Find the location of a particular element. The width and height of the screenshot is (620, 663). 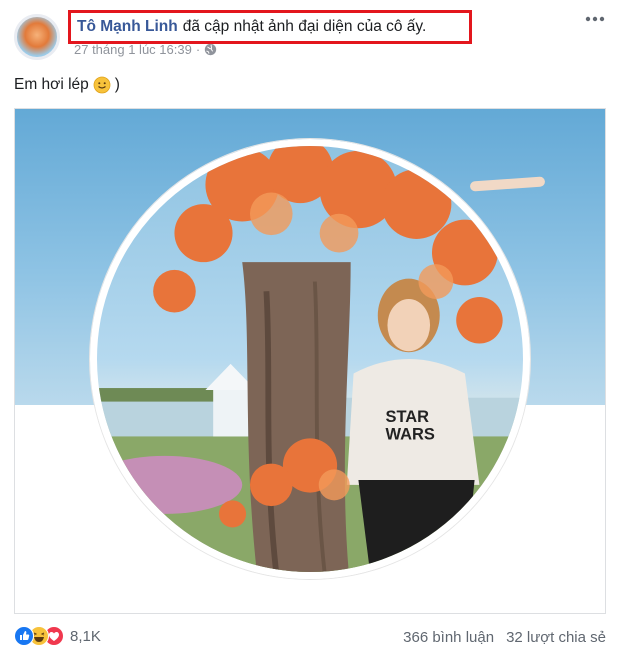

globe-icon is located at coordinates (210, 49).